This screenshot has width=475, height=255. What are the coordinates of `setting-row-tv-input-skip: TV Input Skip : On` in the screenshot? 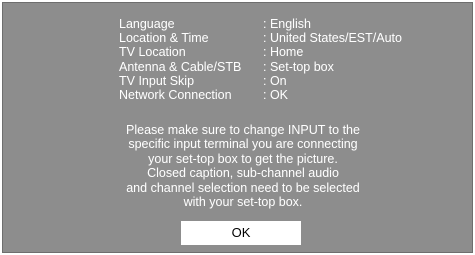 It's located at (279, 81).